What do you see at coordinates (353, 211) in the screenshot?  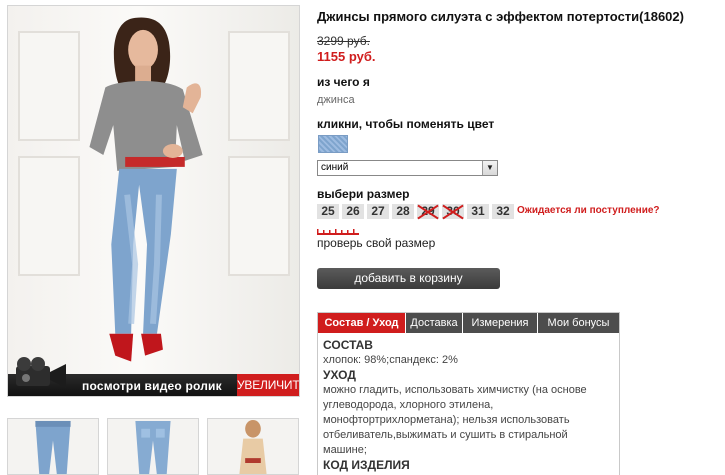 I see `size-option-26: 26` at bounding box center [353, 211].